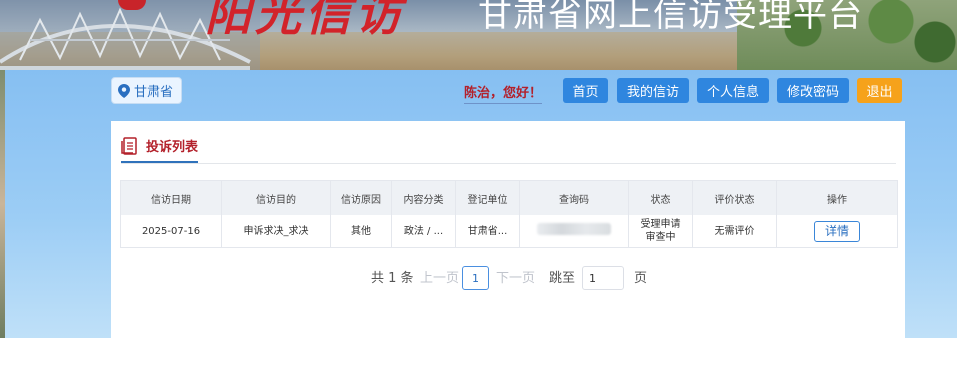  What do you see at coordinates (574, 197) in the screenshot?
I see `column-header: 查询码` at bounding box center [574, 197].